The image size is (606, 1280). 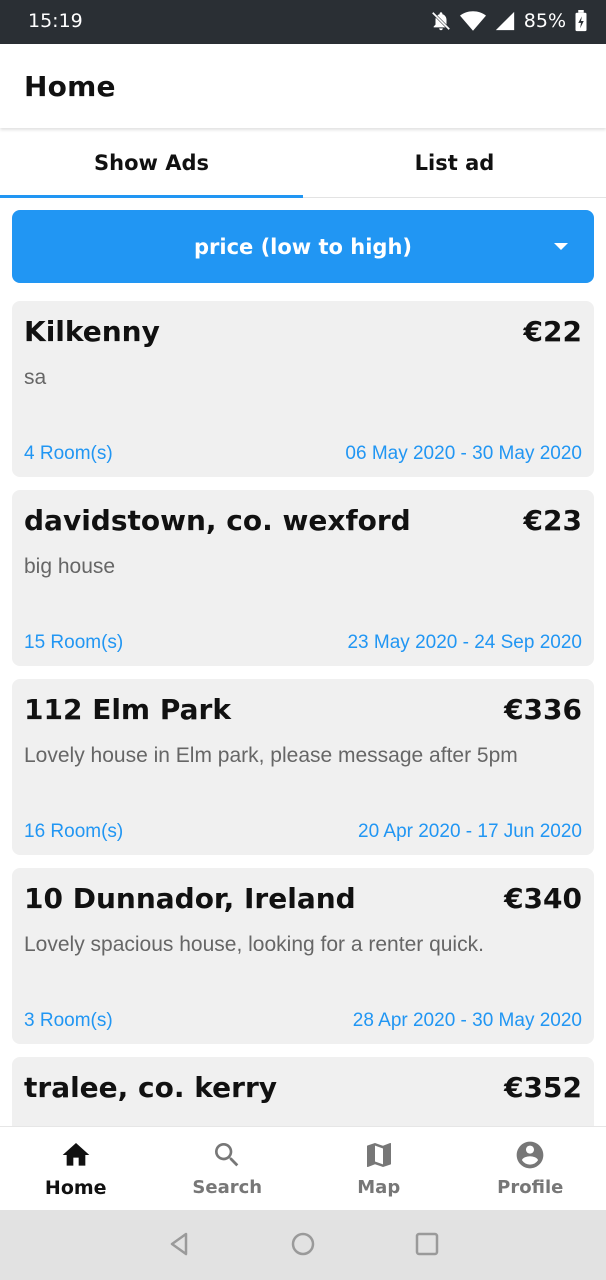 I want to click on nav-item-profile: Profile, so click(x=530, y=1168).